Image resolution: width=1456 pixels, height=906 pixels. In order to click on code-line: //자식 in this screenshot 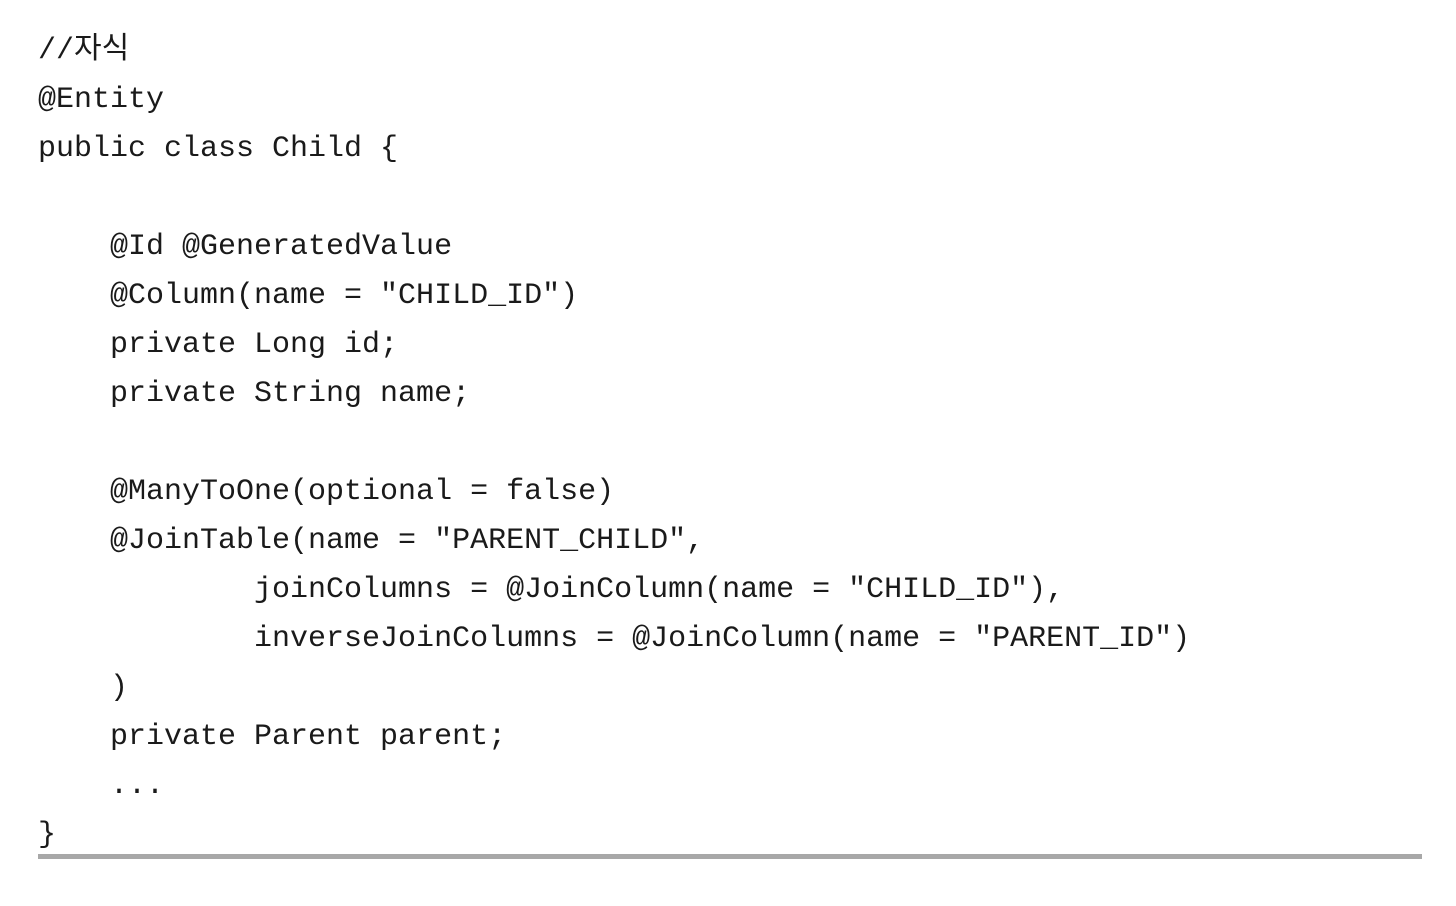, I will do `click(84, 51)`.